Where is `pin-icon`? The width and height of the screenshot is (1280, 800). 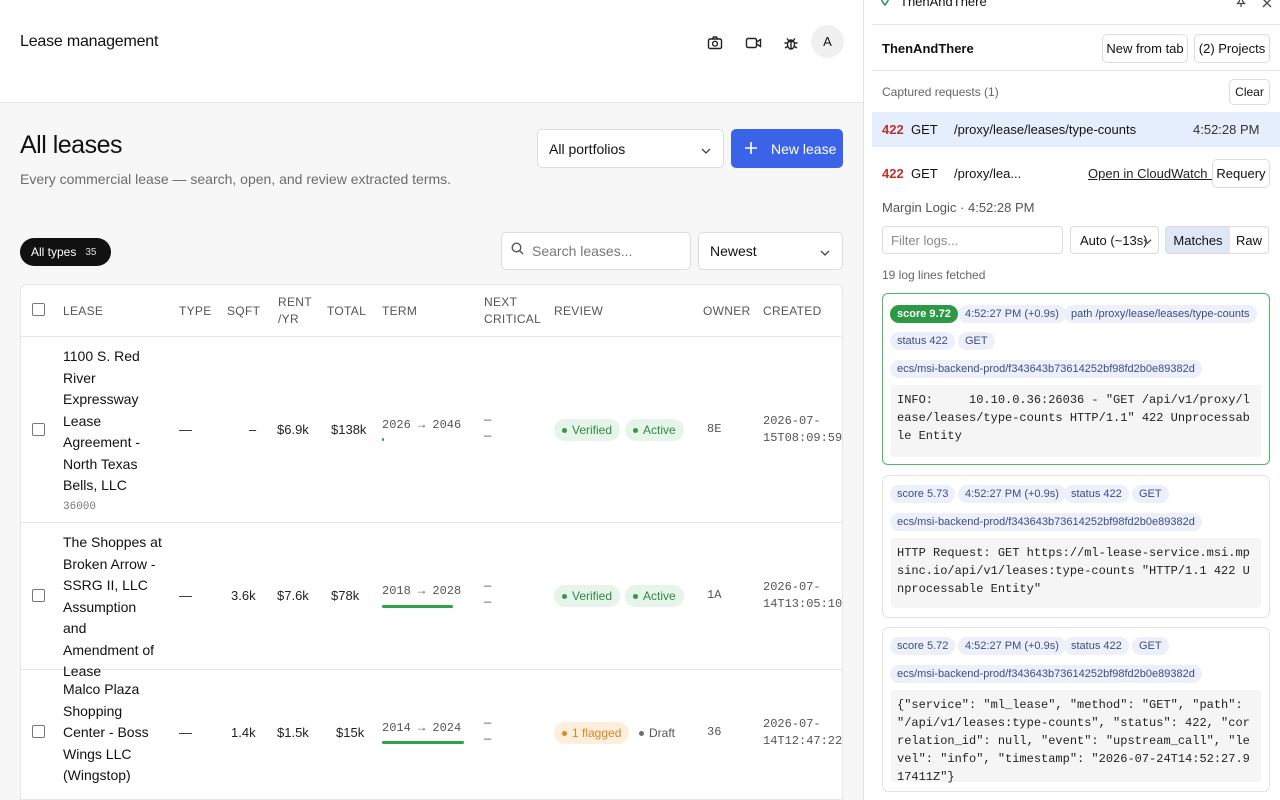 pin-icon is located at coordinates (1241, 6).